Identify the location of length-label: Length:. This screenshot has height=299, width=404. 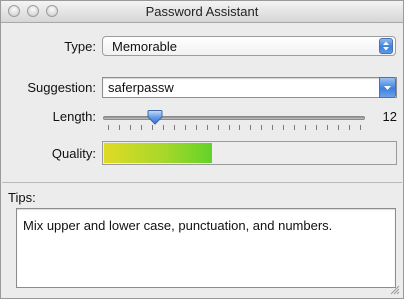
(74, 116).